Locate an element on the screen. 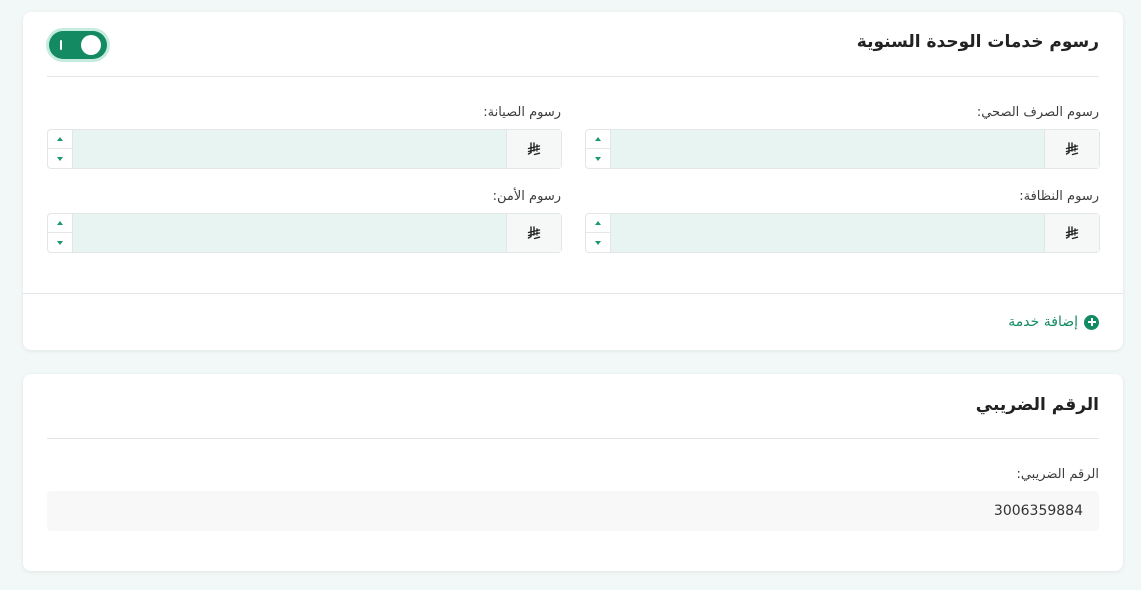 This screenshot has height=590, width=1141. cleaning-fee-field is located at coordinates (842, 233).